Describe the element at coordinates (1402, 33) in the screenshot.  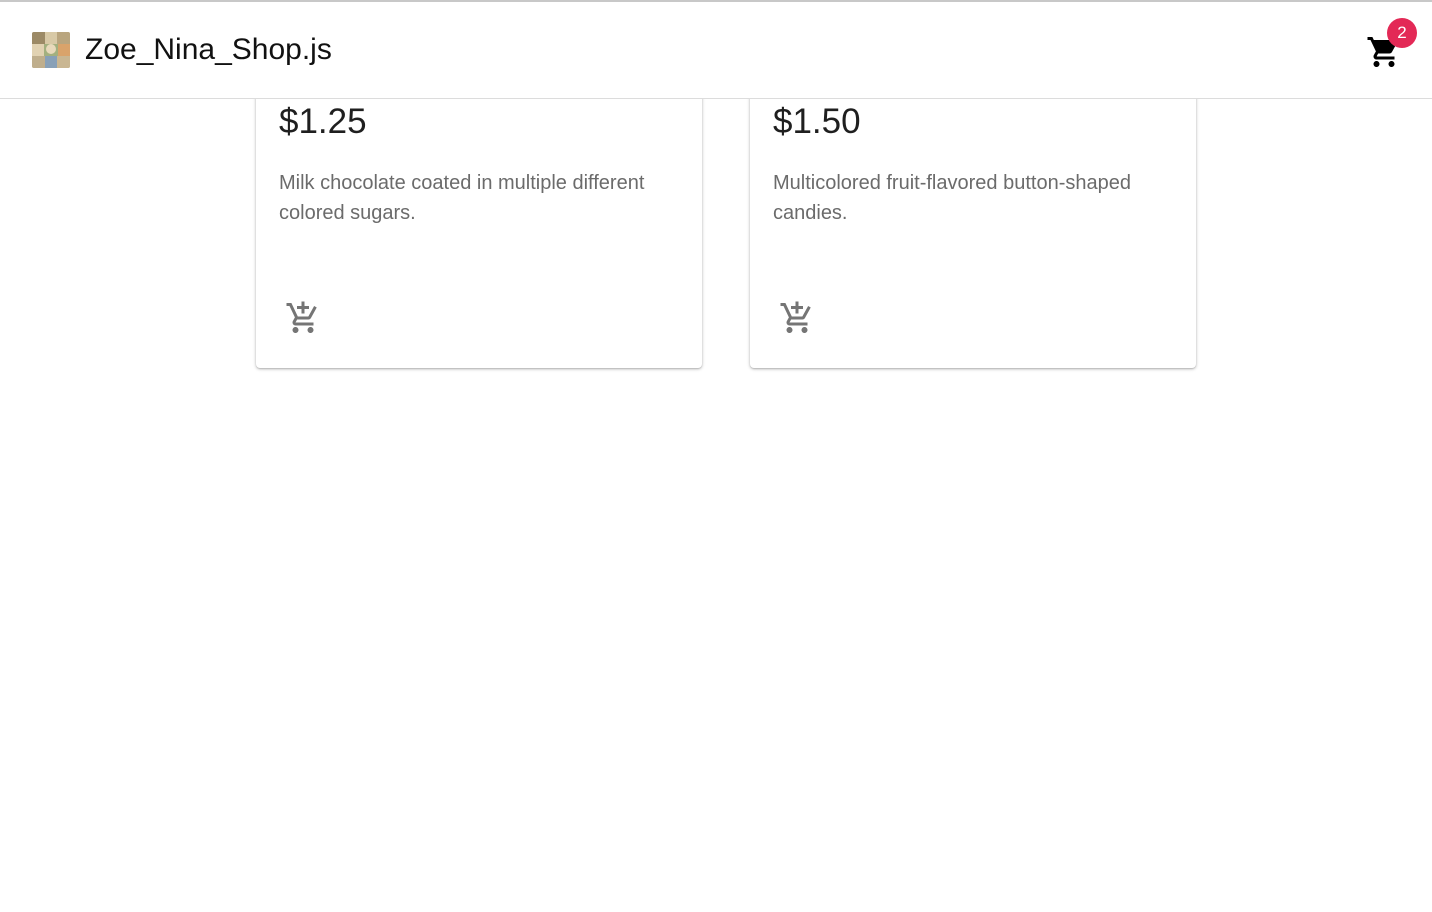
I see `cart-count-badge: 2` at that location.